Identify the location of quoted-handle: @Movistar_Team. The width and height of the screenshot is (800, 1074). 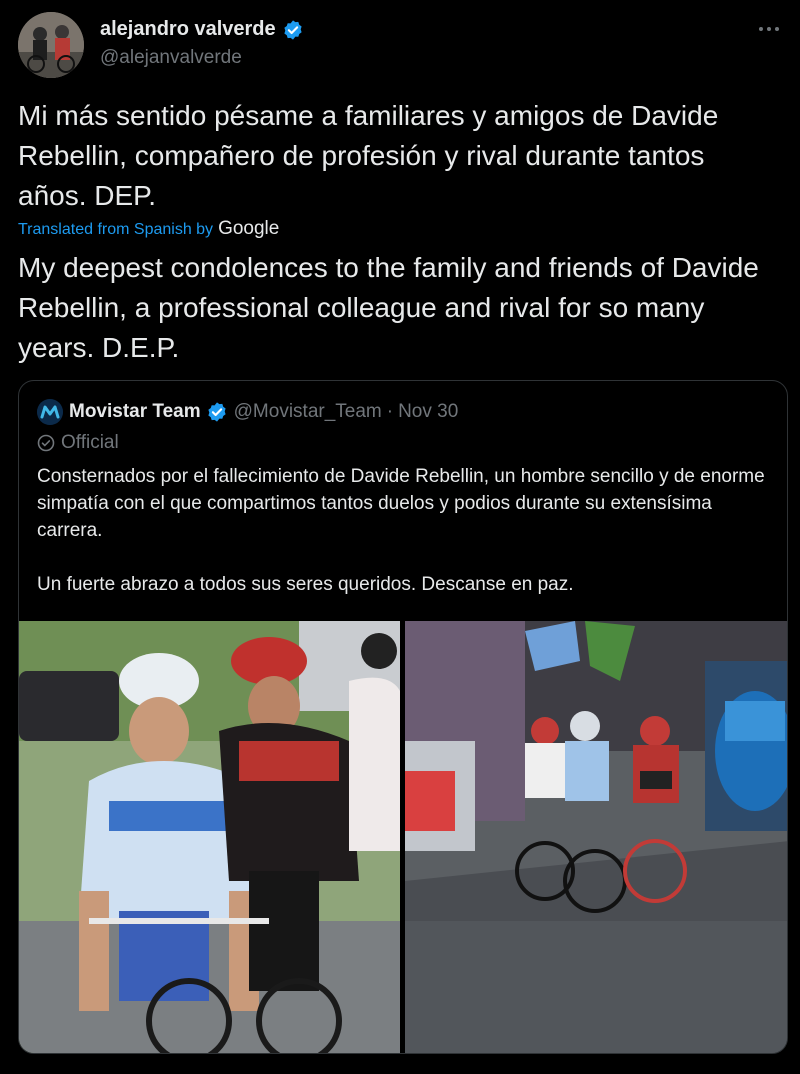
(308, 412).